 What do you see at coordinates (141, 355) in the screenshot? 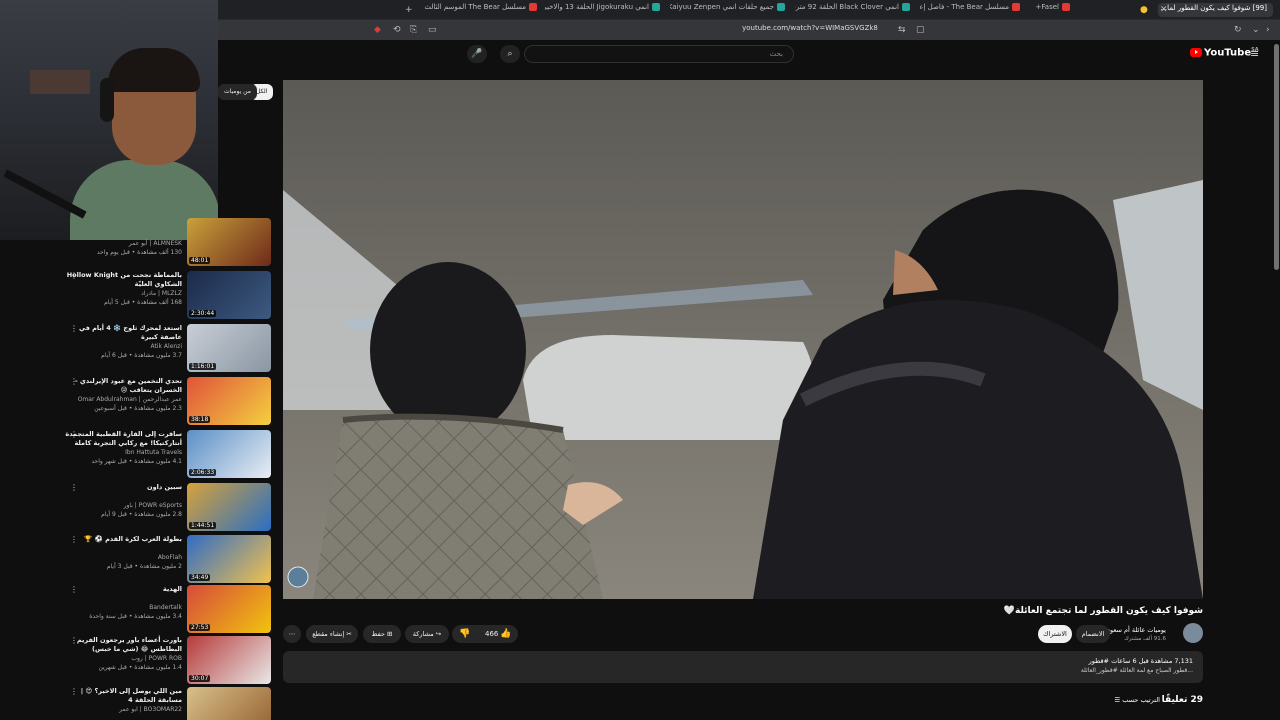
I see `video-meta: 3.7 مليون مشاهدة • قبل 6 أيام` at bounding box center [141, 355].